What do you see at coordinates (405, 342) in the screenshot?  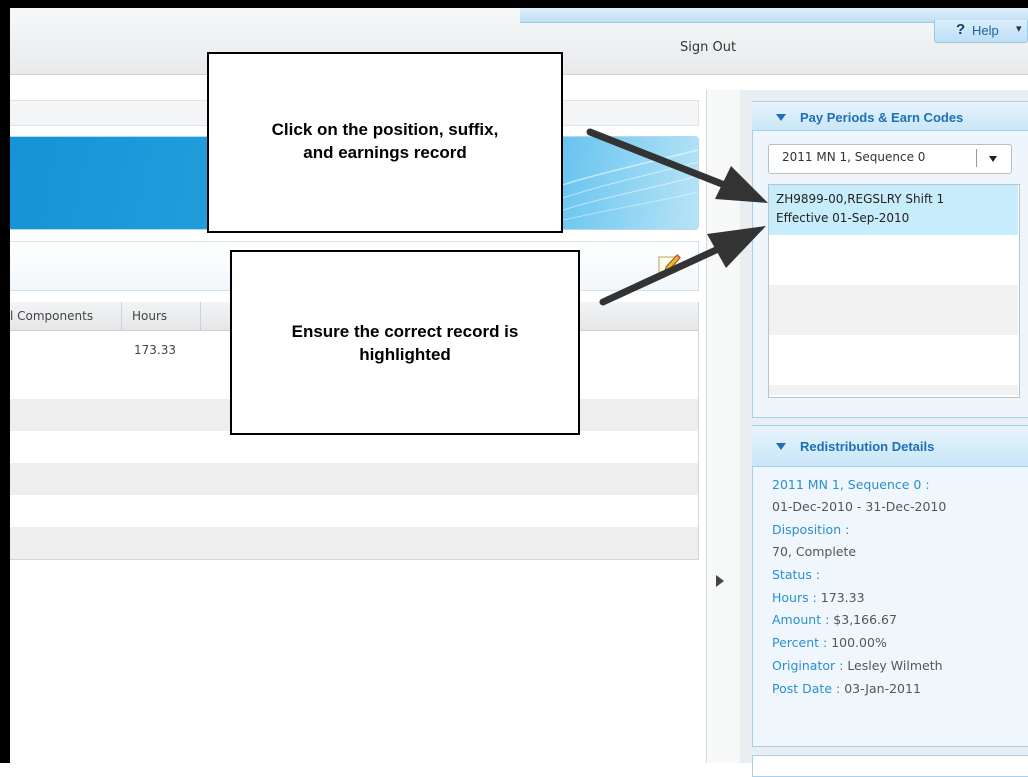 I see `callout-ensure-highlight: Ensure the correct record is highlighted` at bounding box center [405, 342].